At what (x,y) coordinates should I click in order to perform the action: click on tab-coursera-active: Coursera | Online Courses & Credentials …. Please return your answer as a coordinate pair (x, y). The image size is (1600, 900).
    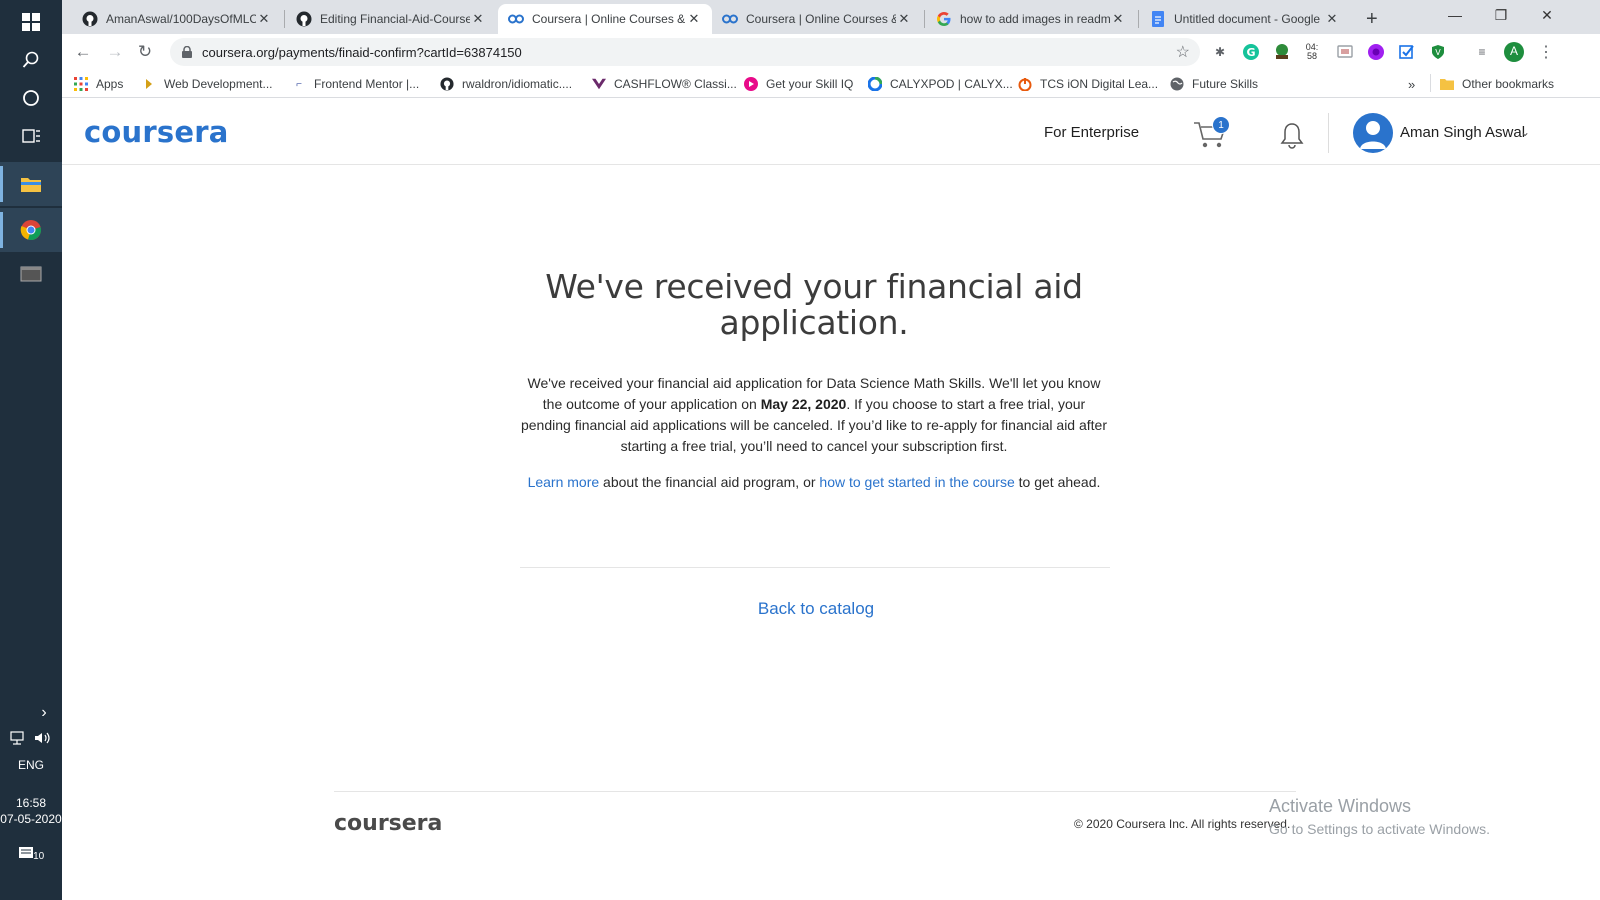
    Looking at the image, I should click on (605, 19).